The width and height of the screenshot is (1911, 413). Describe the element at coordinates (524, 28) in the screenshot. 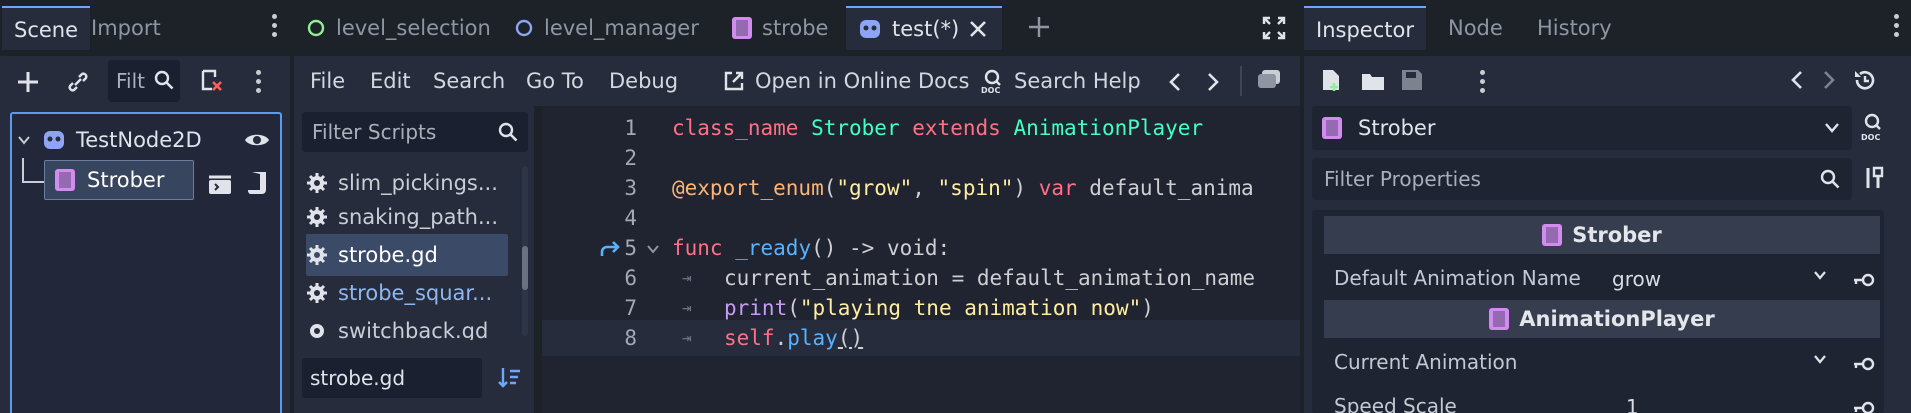

I see `circle-icon-blue` at that location.